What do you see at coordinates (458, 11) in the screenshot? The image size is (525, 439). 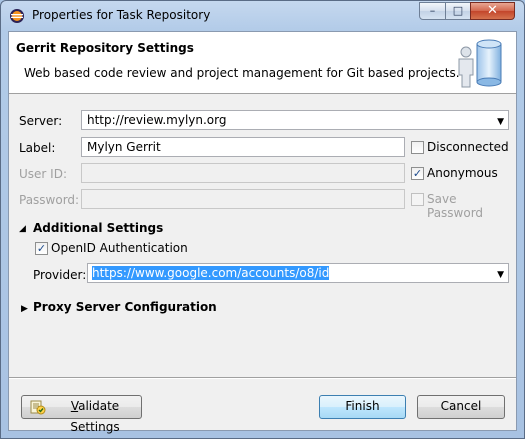 I see `maximize-button: □` at bounding box center [458, 11].